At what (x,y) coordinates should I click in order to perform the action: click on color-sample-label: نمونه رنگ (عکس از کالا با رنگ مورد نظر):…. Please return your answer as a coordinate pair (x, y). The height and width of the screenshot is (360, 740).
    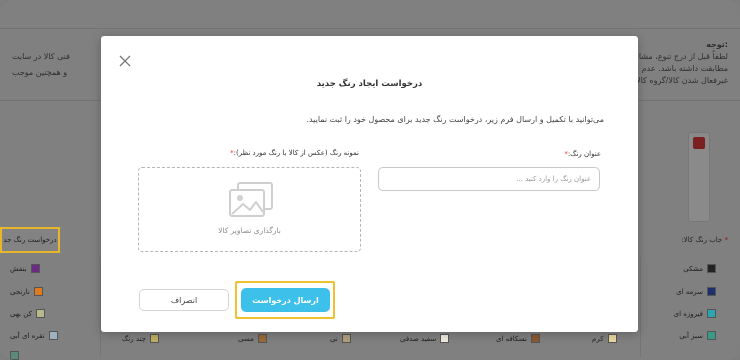
    Looking at the image, I should click on (294, 153).